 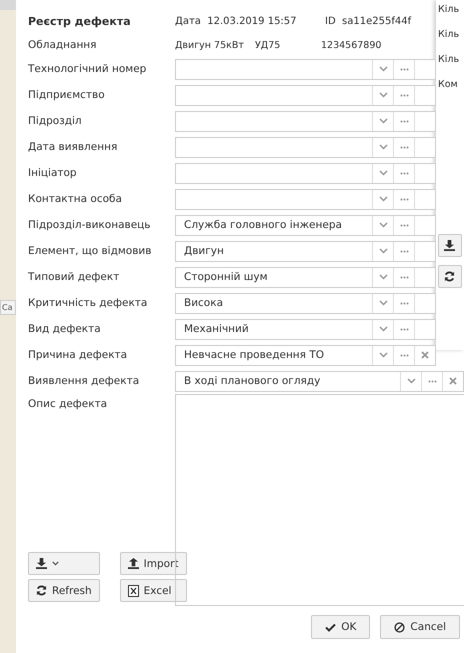 What do you see at coordinates (90, 225) in the screenshot?
I see `field-label: Підрозділ-виконавець` at bounding box center [90, 225].